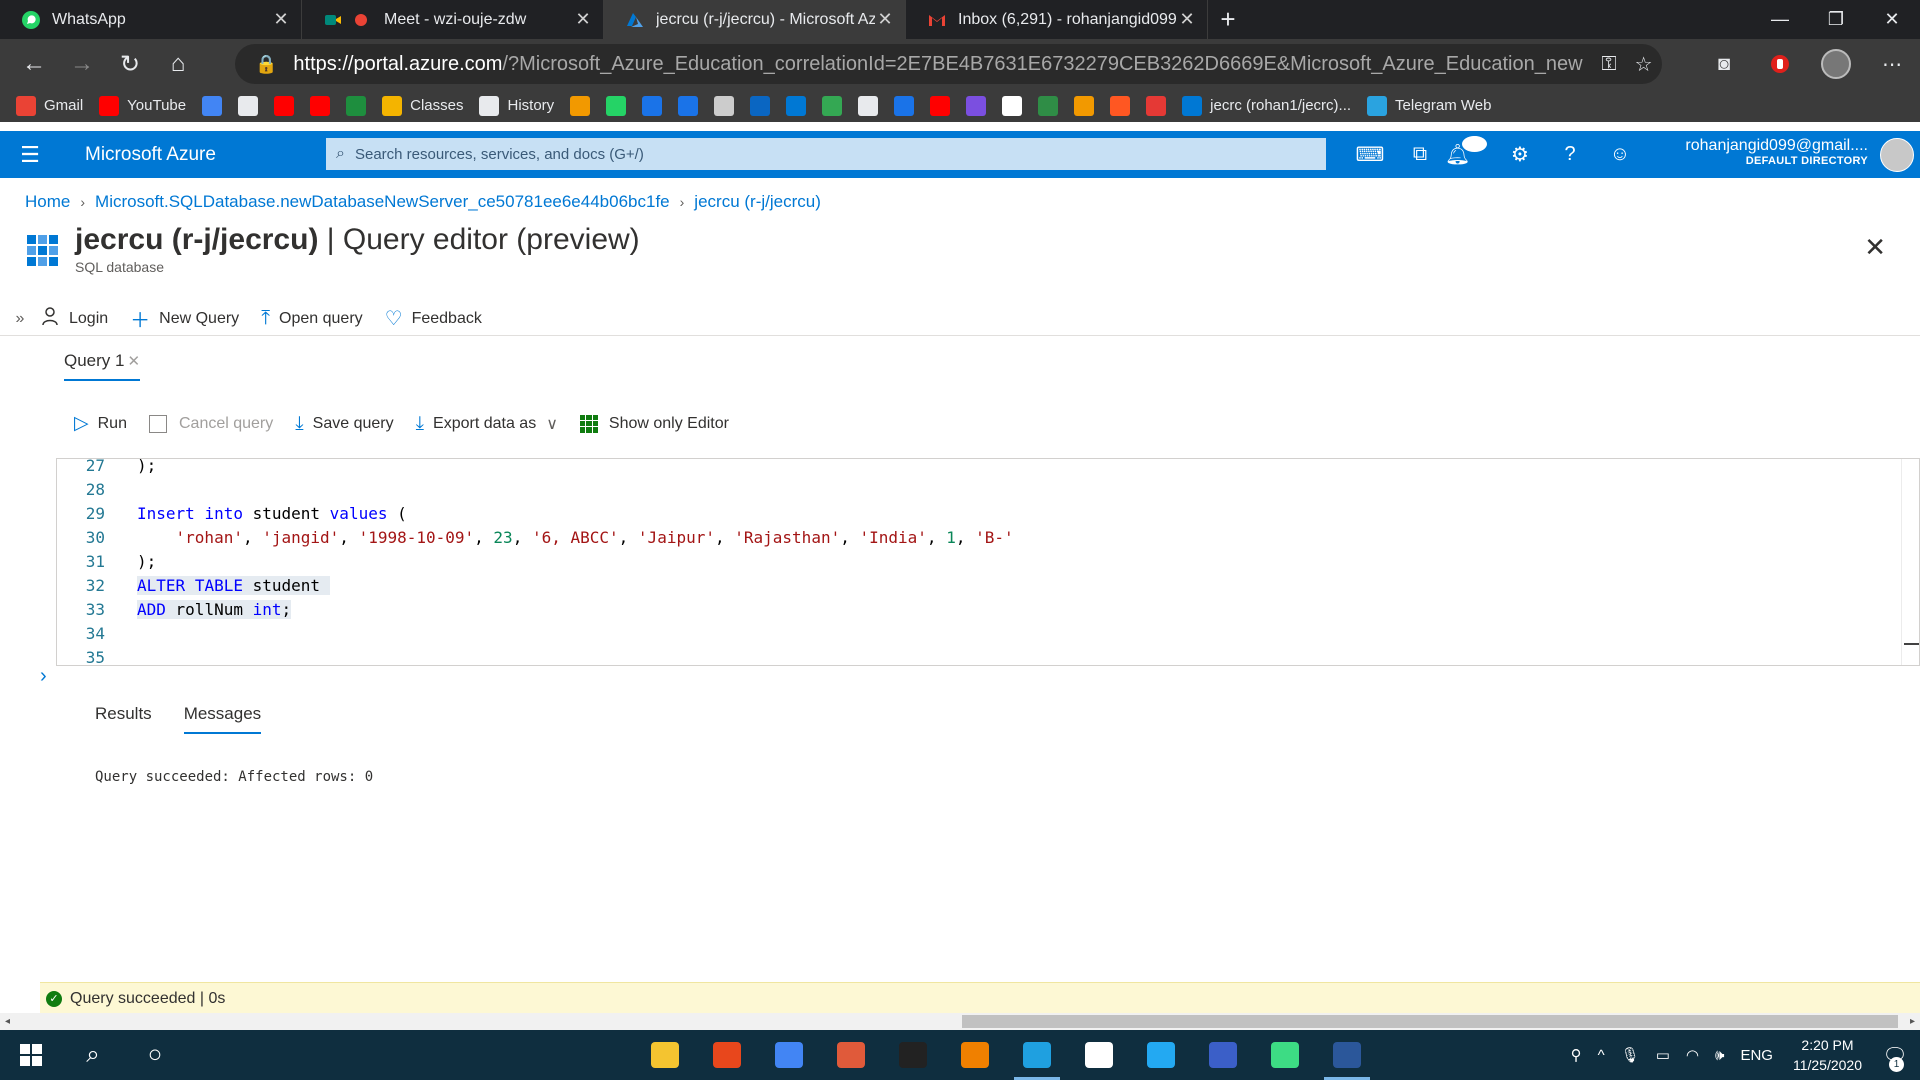  What do you see at coordinates (1892, 19) in the screenshot?
I see `close-window-icon: ✕` at bounding box center [1892, 19].